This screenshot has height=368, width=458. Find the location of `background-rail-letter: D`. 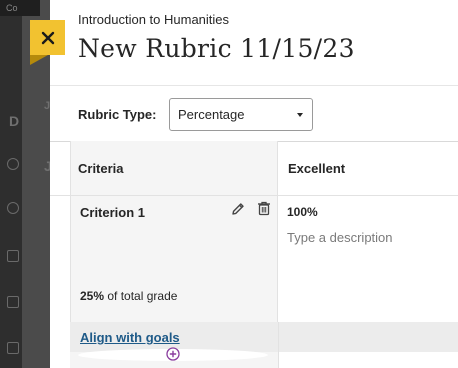

background-rail-letter: D is located at coordinates (14, 121).